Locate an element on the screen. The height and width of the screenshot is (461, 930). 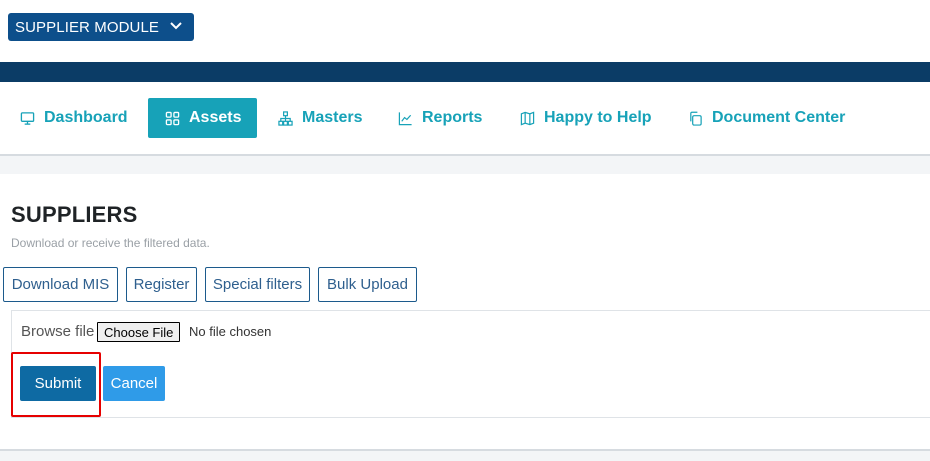
nav-item-label: Assets is located at coordinates (215, 117).